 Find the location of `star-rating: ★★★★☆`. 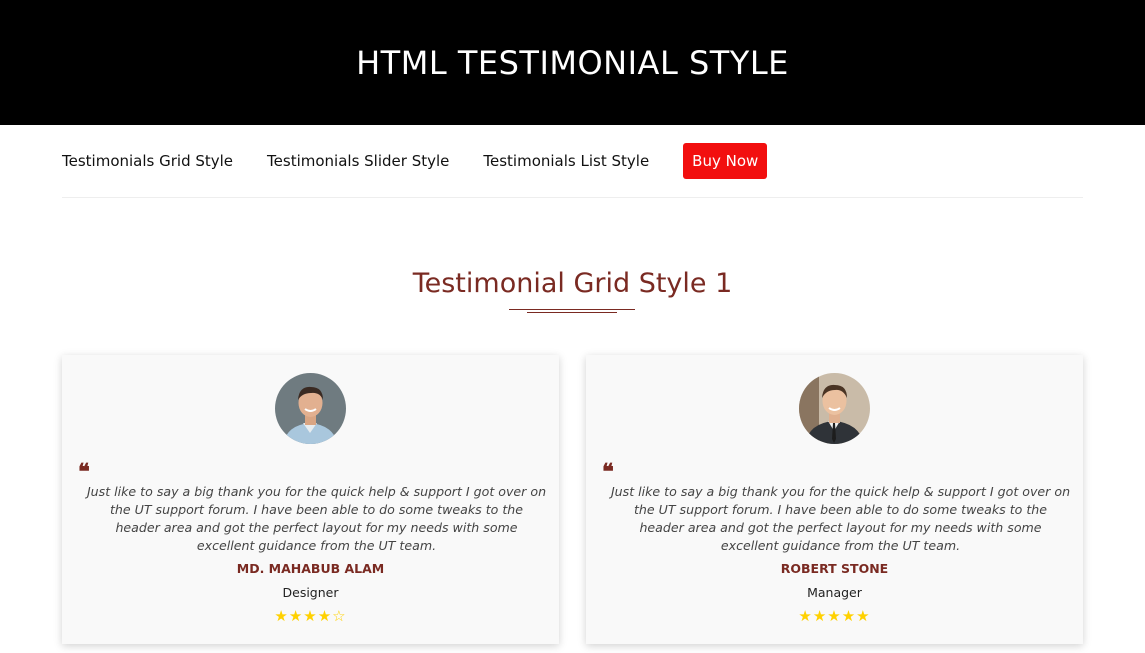

star-rating: ★★★★☆ is located at coordinates (310, 616).